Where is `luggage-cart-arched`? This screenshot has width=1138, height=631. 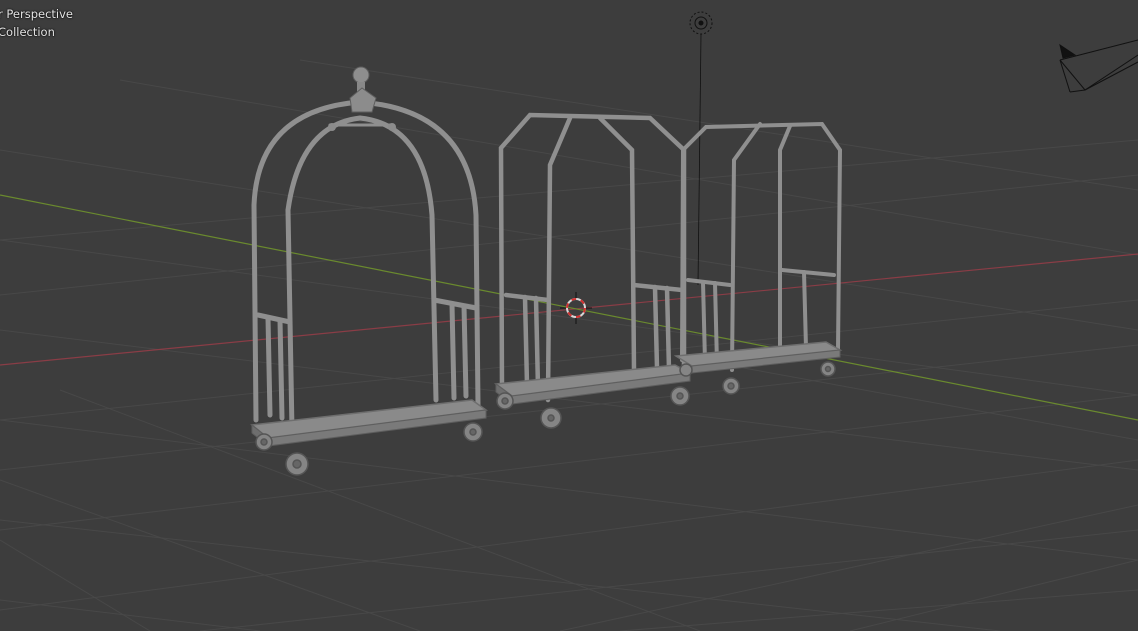
luggage-cart-arched is located at coordinates (369, 273).